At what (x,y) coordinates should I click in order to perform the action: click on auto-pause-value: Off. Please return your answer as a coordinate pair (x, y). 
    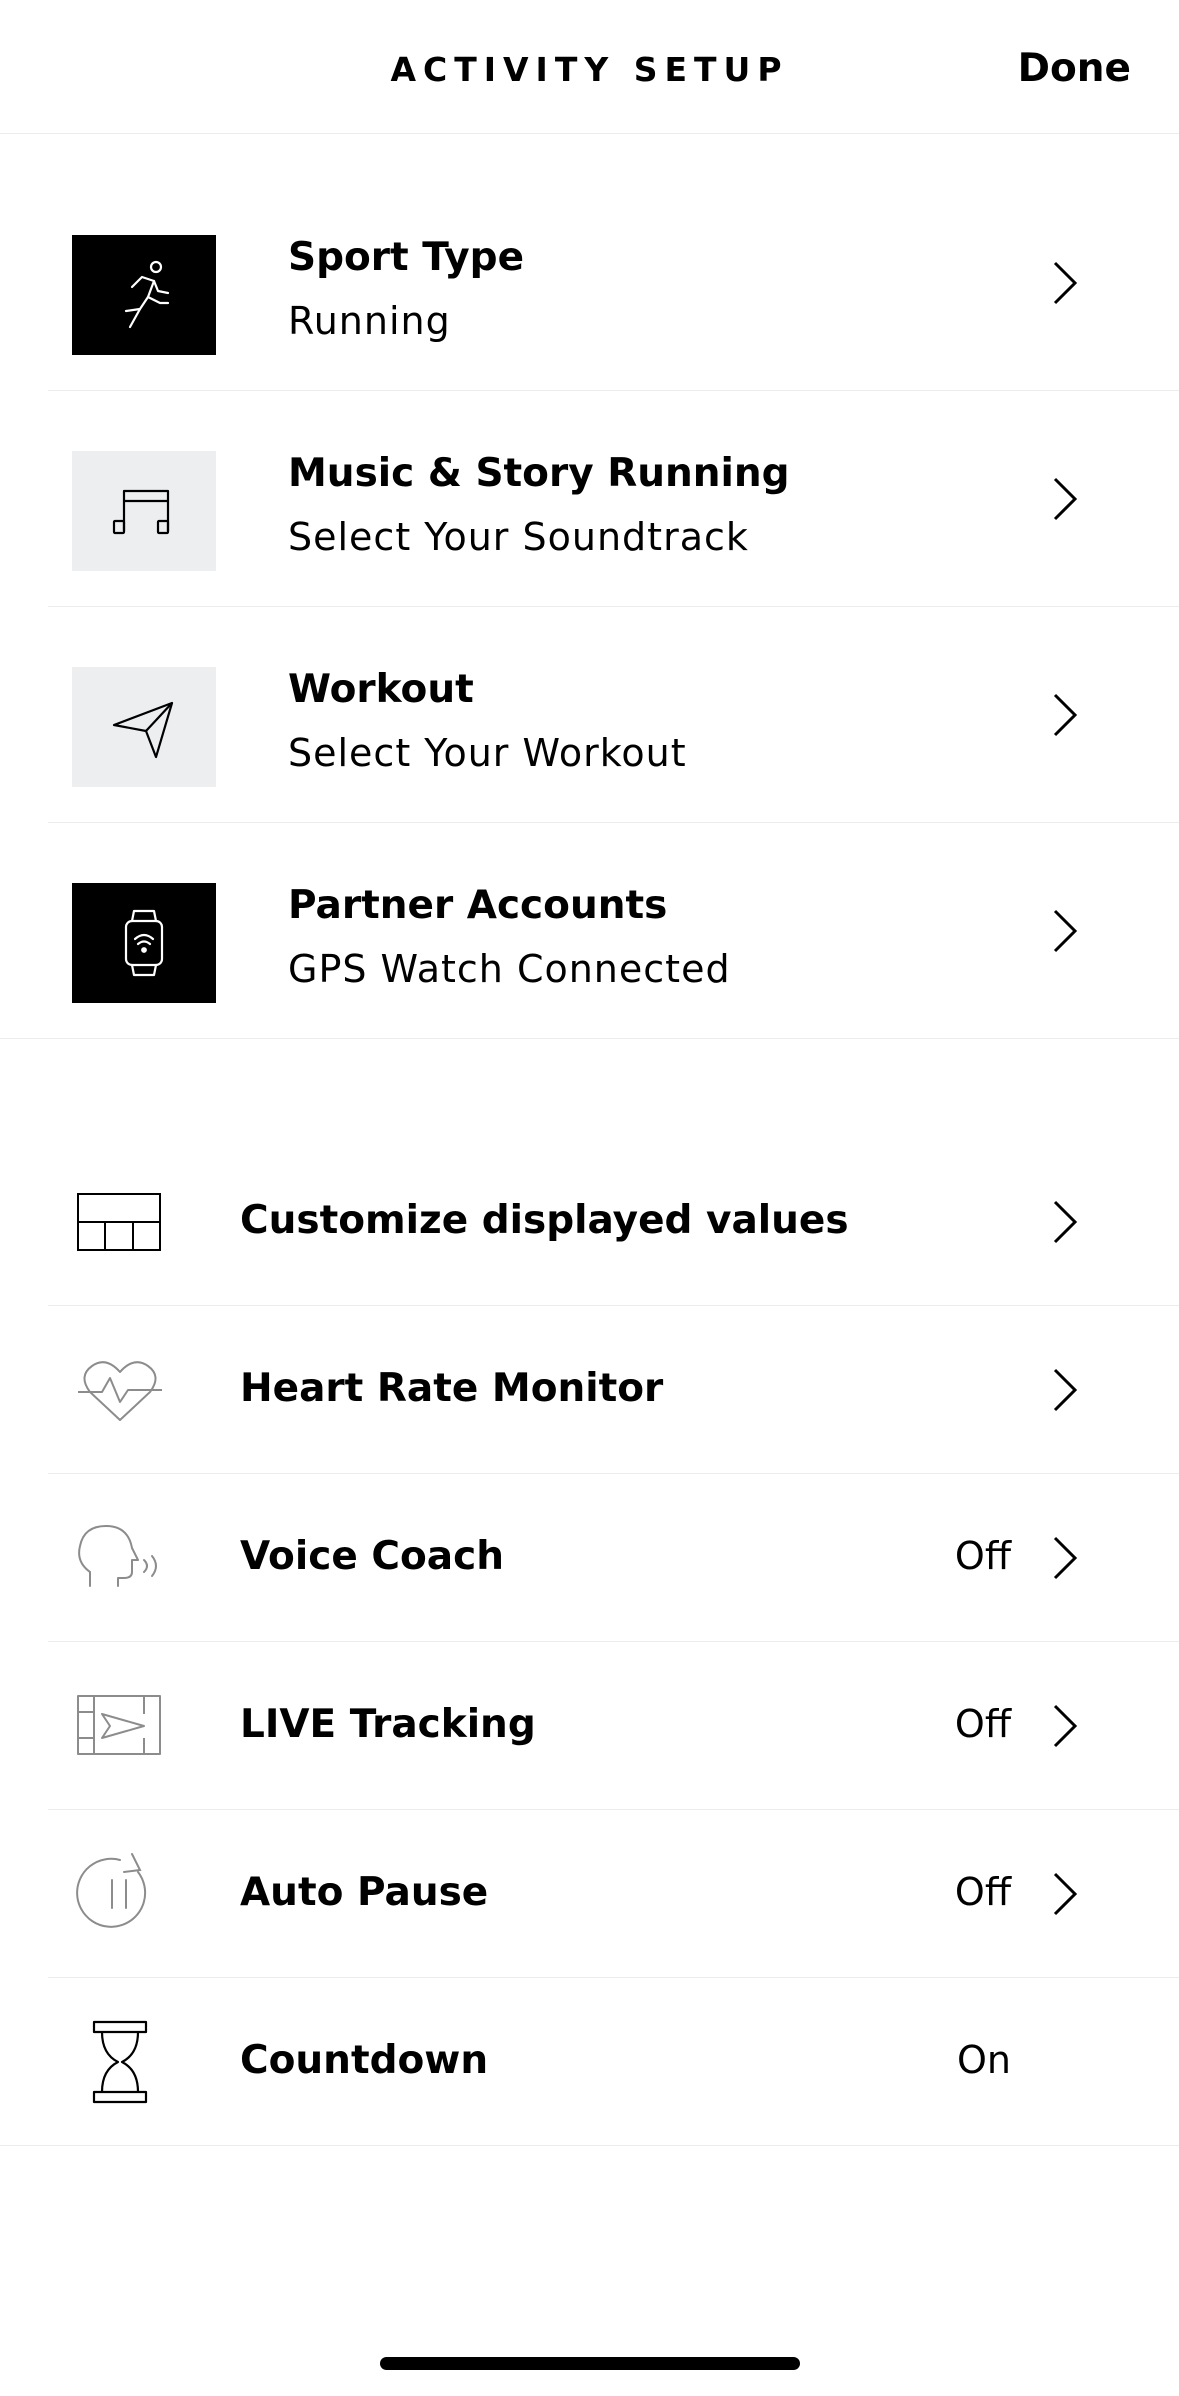
    Looking at the image, I should click on (982, 1892).